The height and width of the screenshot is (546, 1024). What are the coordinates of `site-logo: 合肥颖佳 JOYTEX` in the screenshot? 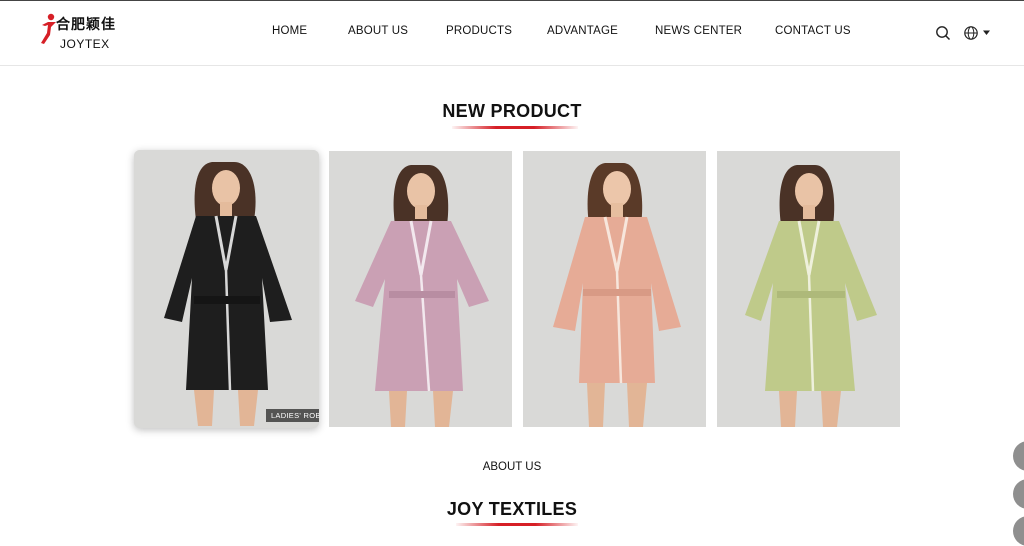 It's located at (81, 33).